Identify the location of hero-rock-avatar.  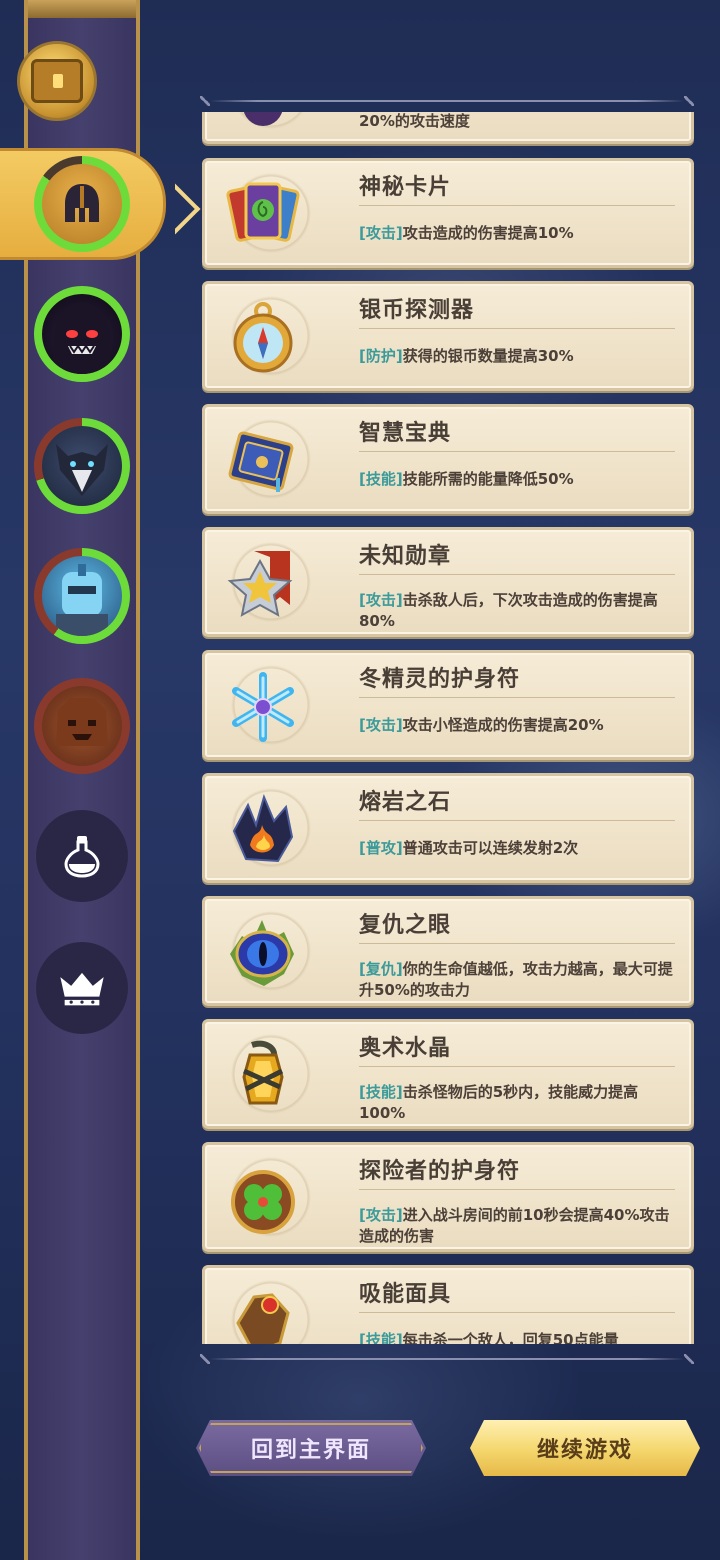
(82, 726).